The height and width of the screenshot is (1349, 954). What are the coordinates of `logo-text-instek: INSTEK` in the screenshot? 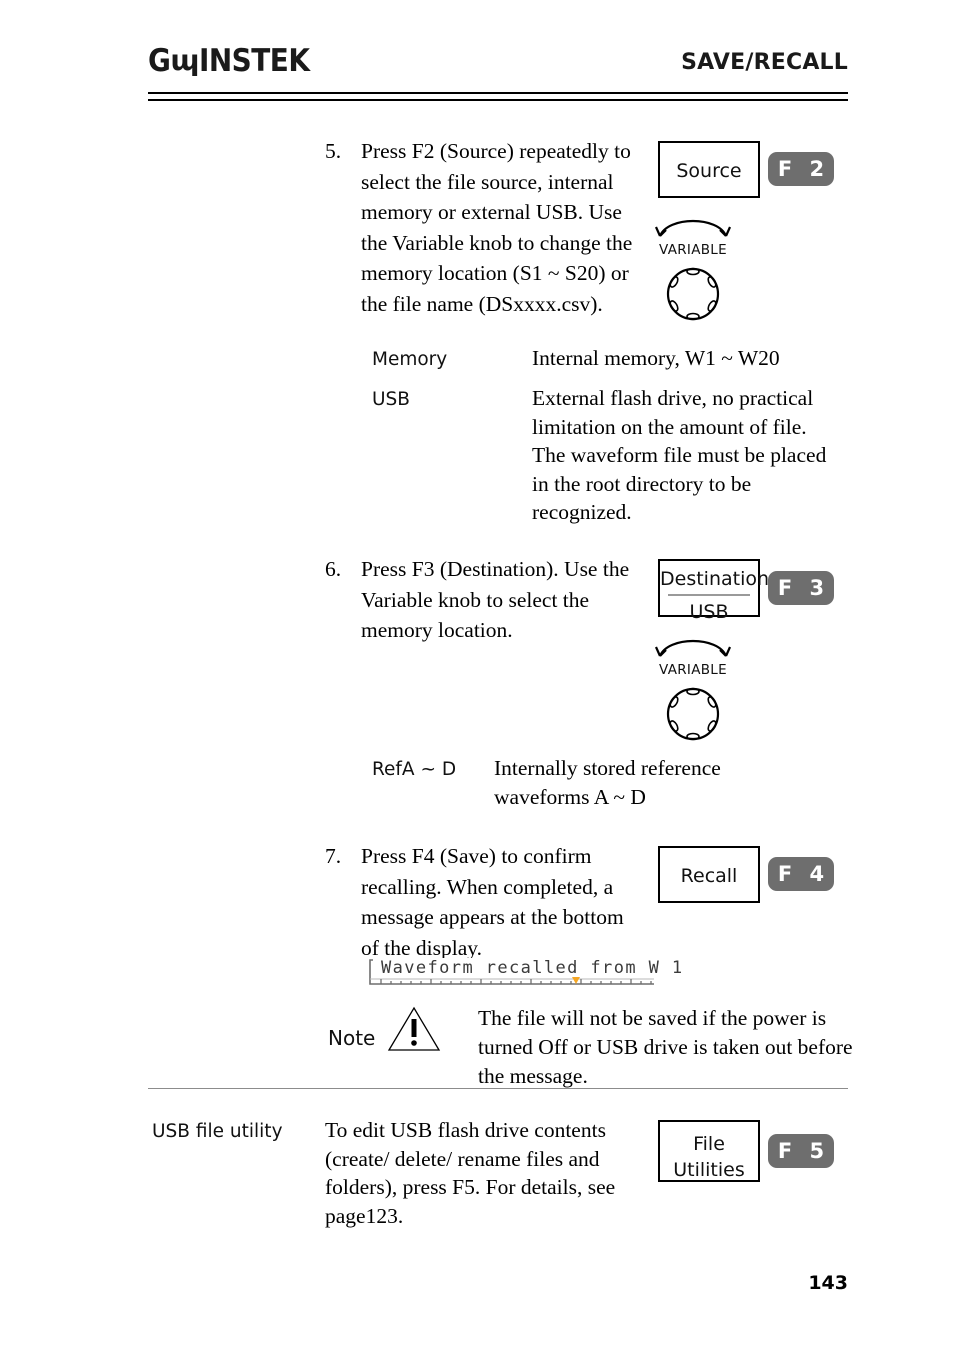 It's located at (254, 61).